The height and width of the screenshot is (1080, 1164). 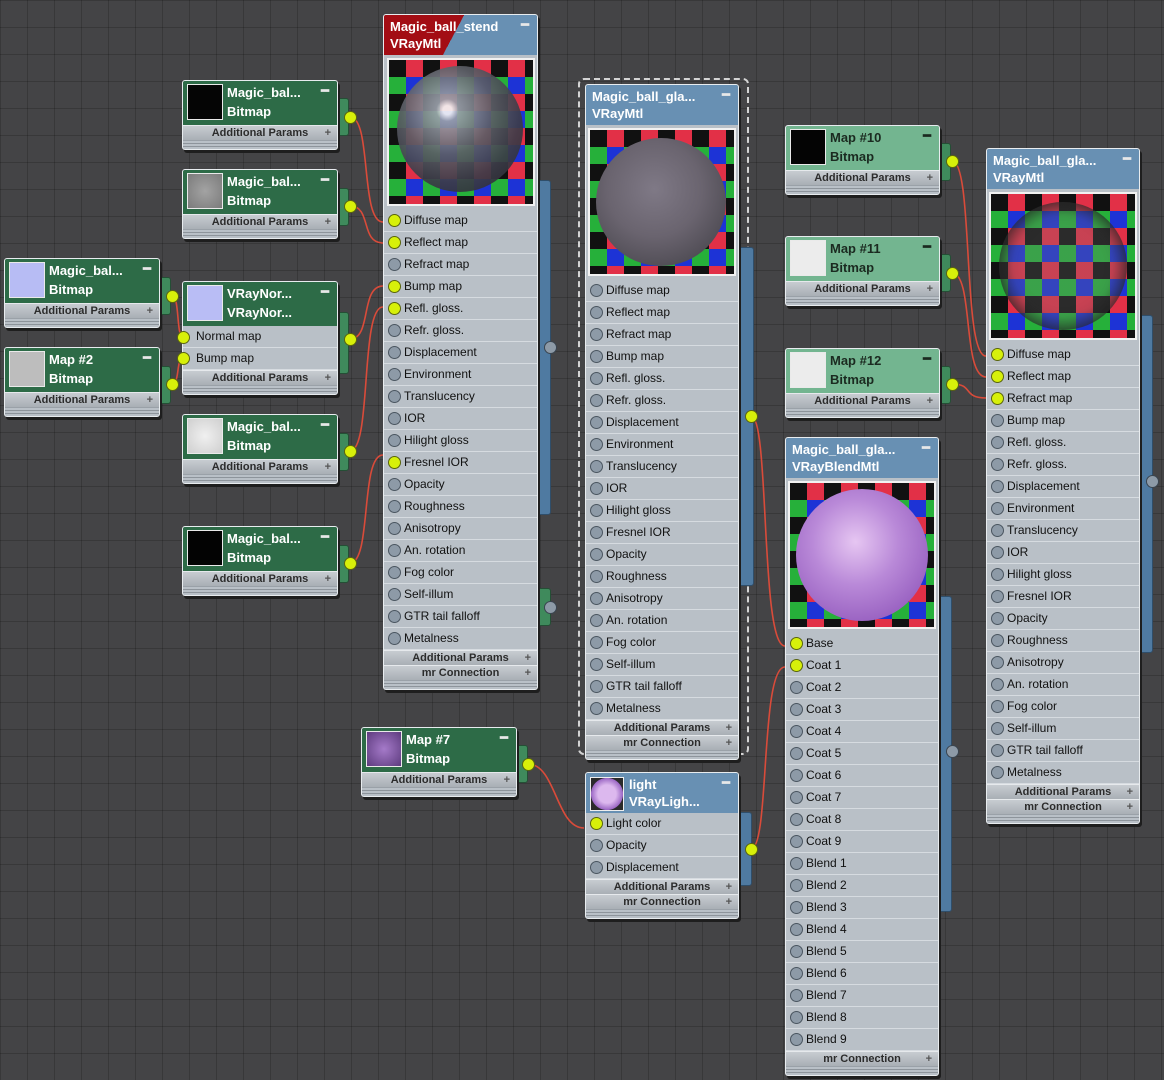 I want to click on bitmap-node-1: Magic_bal... Bitmap ━ Additional Params +, so click(x=260, y=115).